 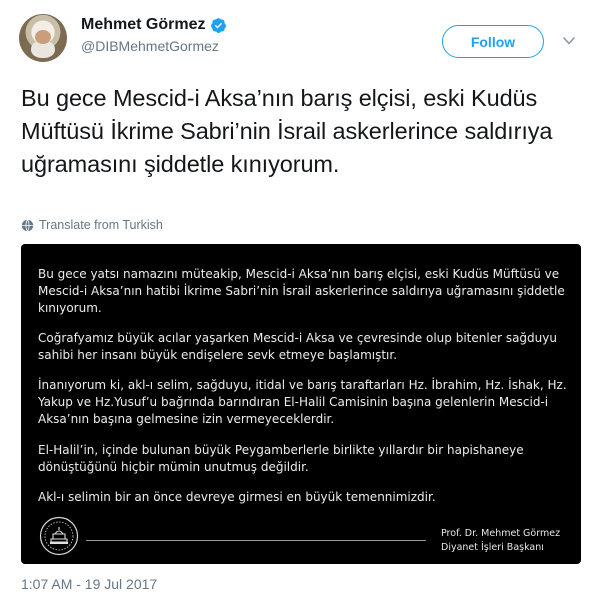 I want to click on follow-button: Follow, so click(x=493, y=41).